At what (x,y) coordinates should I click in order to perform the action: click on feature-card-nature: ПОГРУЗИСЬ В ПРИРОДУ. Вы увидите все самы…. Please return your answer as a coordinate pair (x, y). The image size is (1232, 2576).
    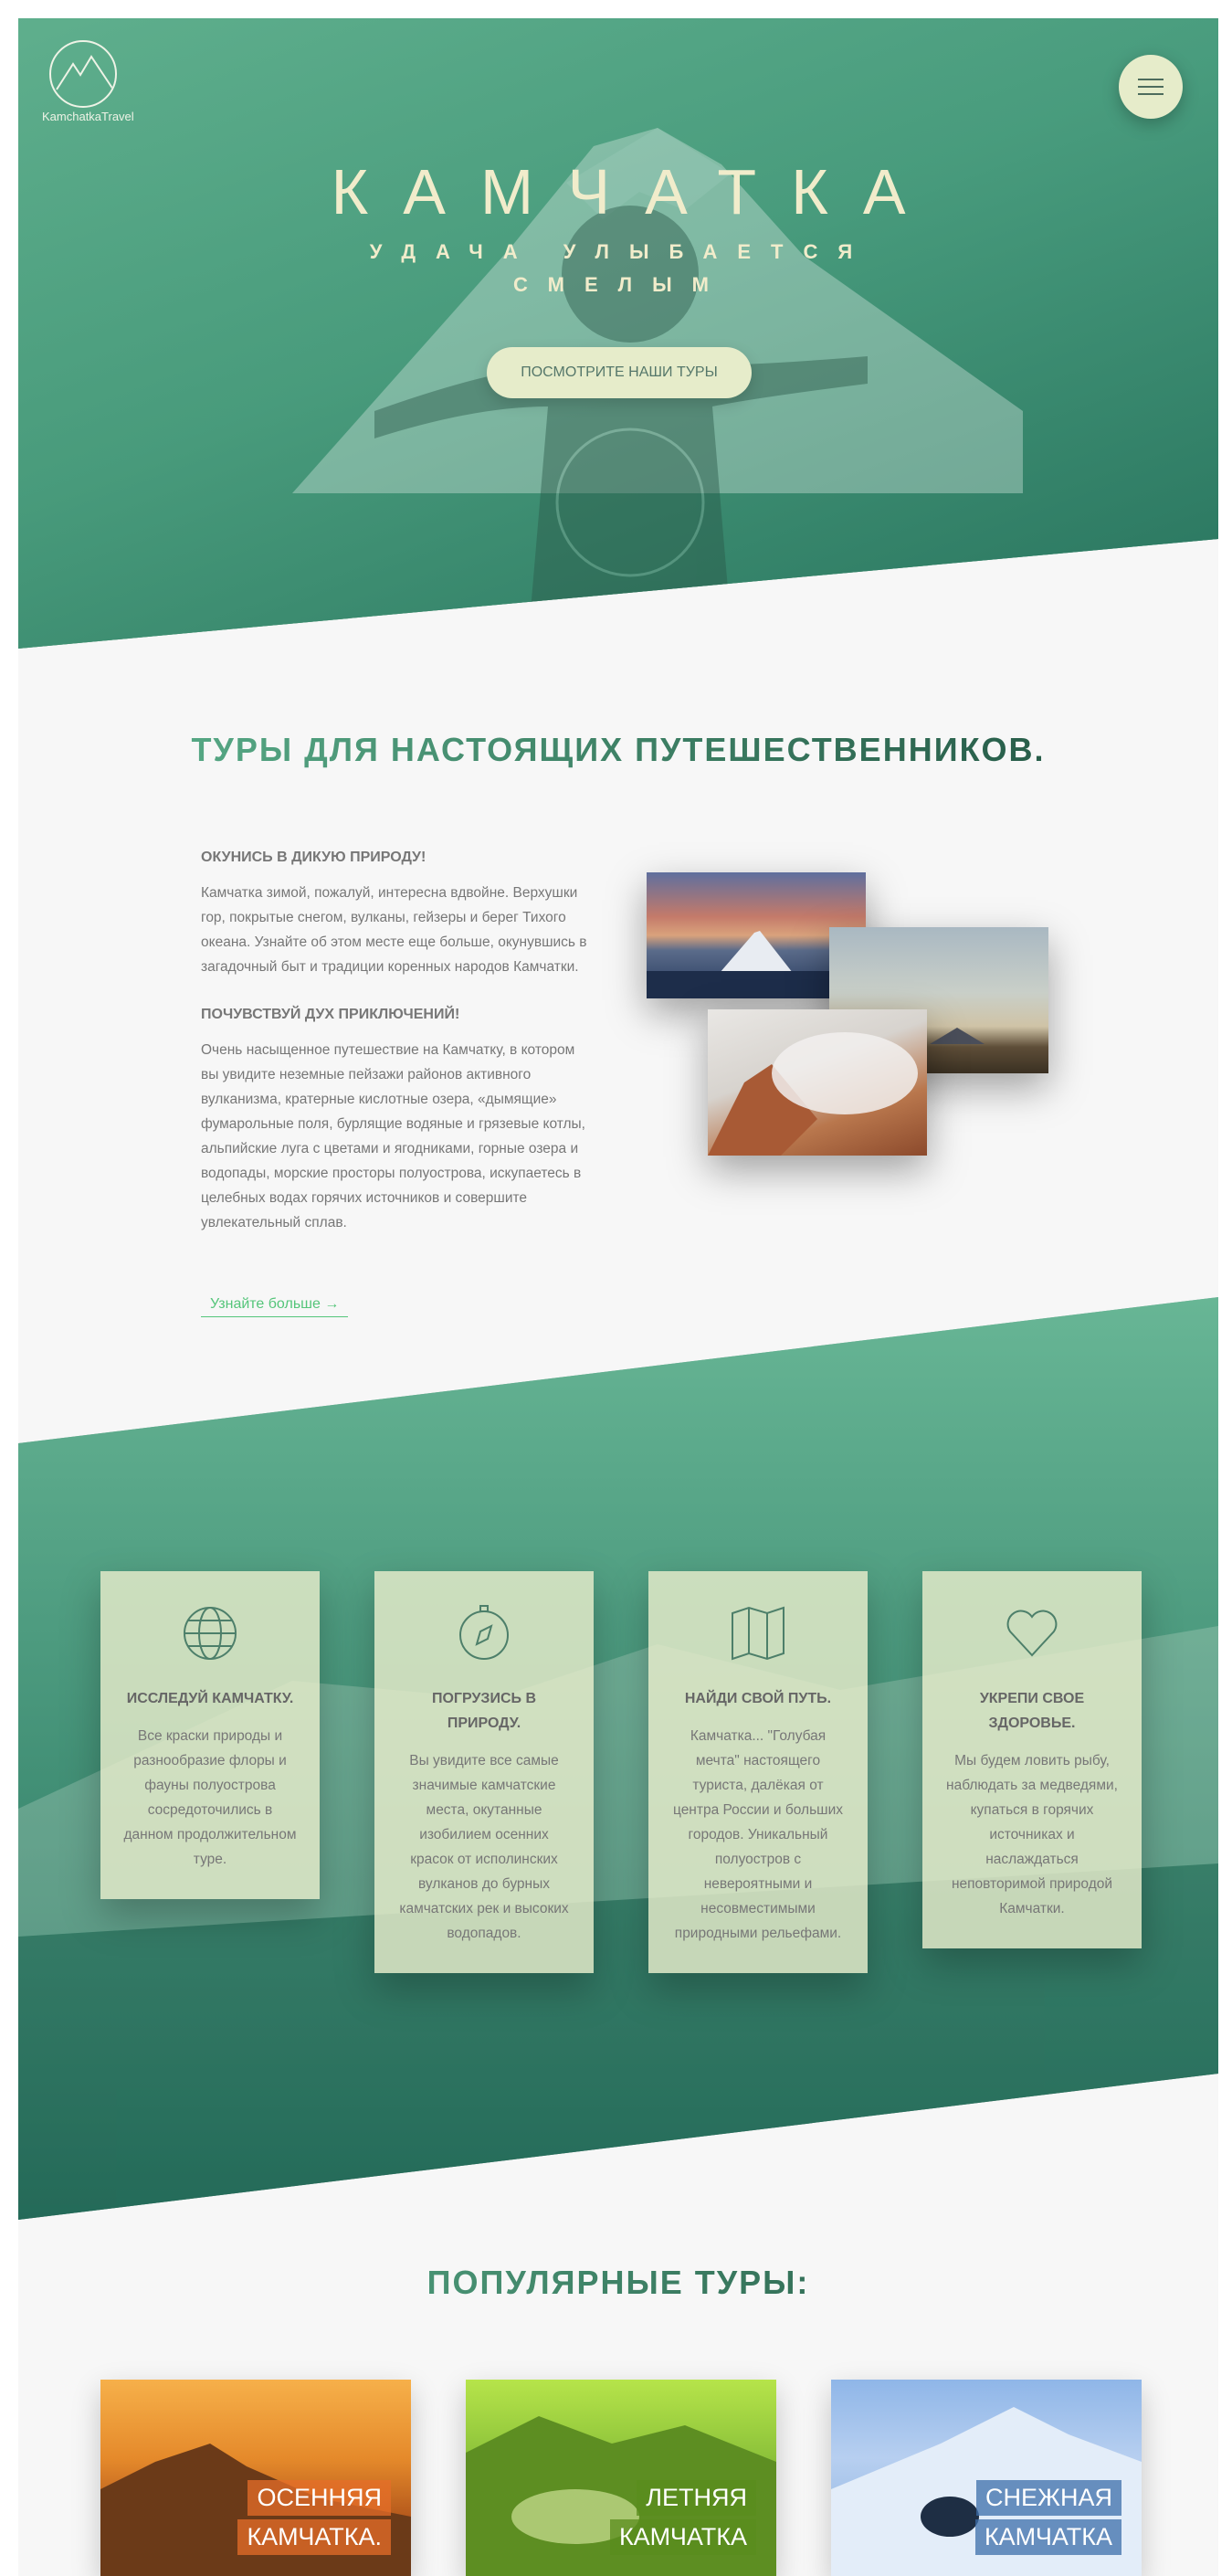
    Looking at the image, I should click on (484, 1772).